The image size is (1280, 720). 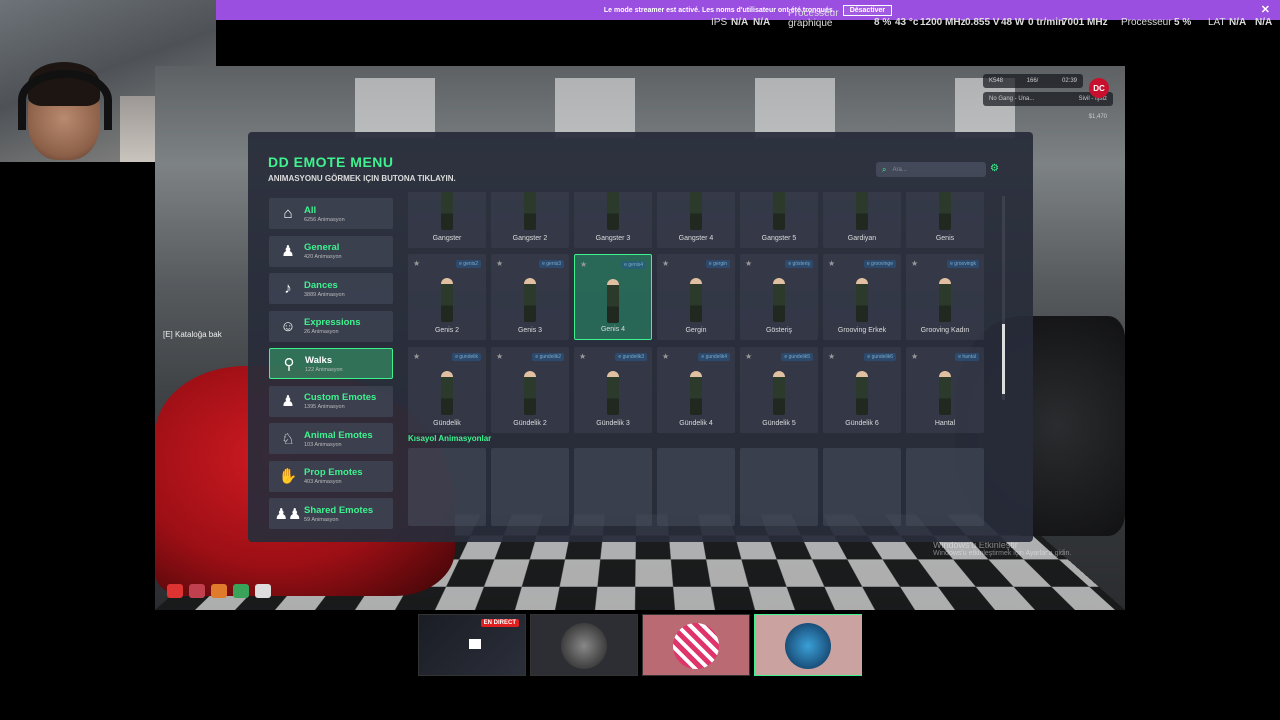 What do you see at coordinates (613, 390) in the screenshot?
I see `emote-card: ★ e gundelik3 Gündelik 3` at bounding box center [613, 390].